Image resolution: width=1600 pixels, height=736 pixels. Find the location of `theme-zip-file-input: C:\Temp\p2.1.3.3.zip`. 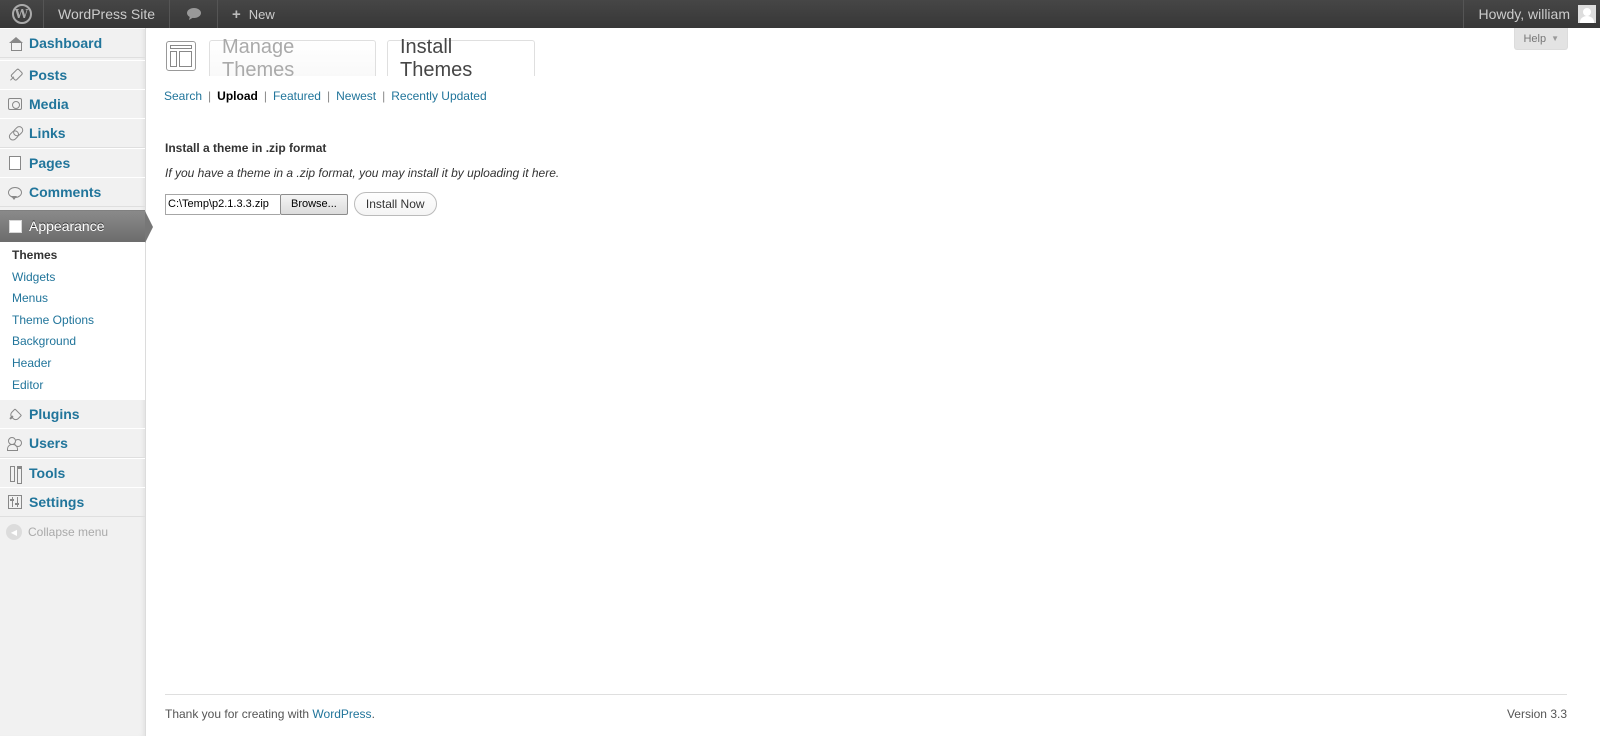

theme-zip-file-input: C:\Temp\p2.1.3.3.zip is located at coordinates (222, 204).